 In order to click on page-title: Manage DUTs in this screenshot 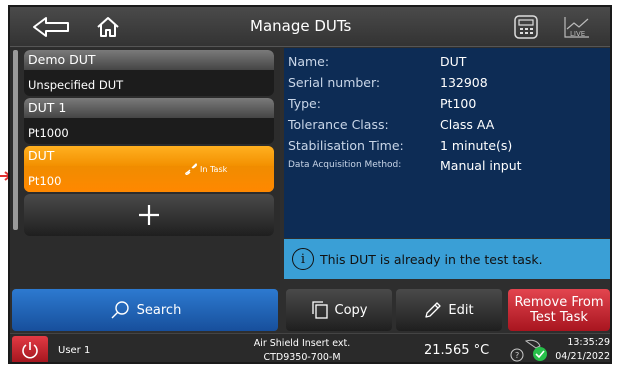, I will do `click(301, 26)`.